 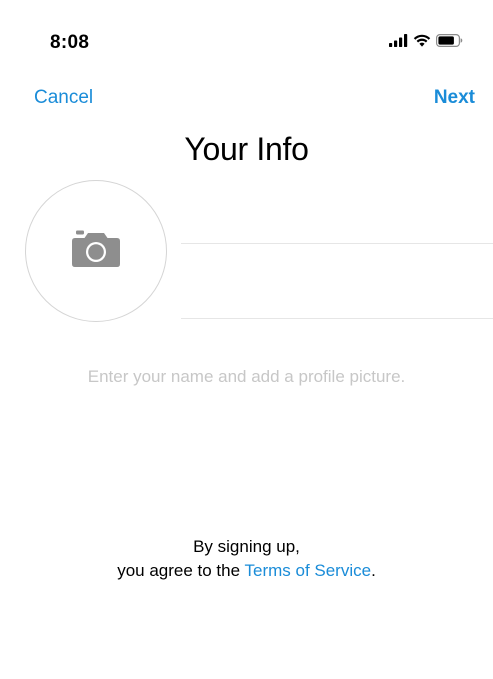 I want to click on name-input, so click(x=337, y=281).